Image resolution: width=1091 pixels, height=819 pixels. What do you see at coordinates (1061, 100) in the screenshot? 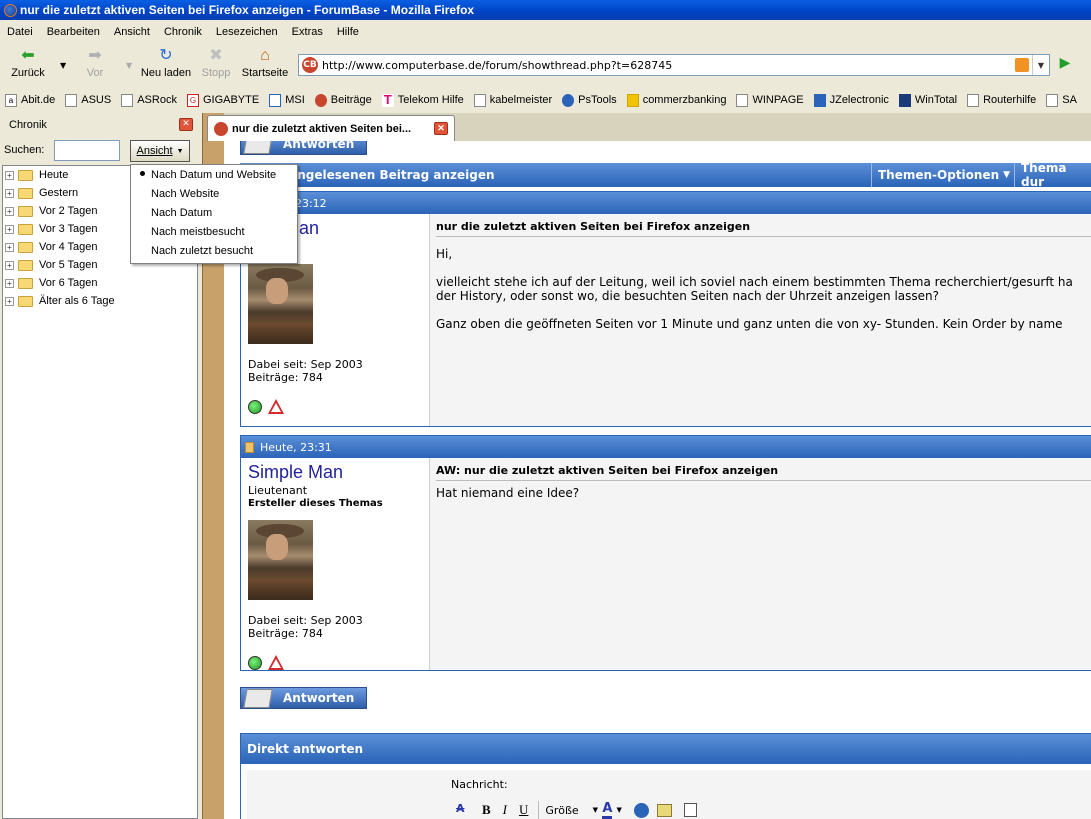
I see `bookmark-sa: SA` at bounding box center [1061, 100].